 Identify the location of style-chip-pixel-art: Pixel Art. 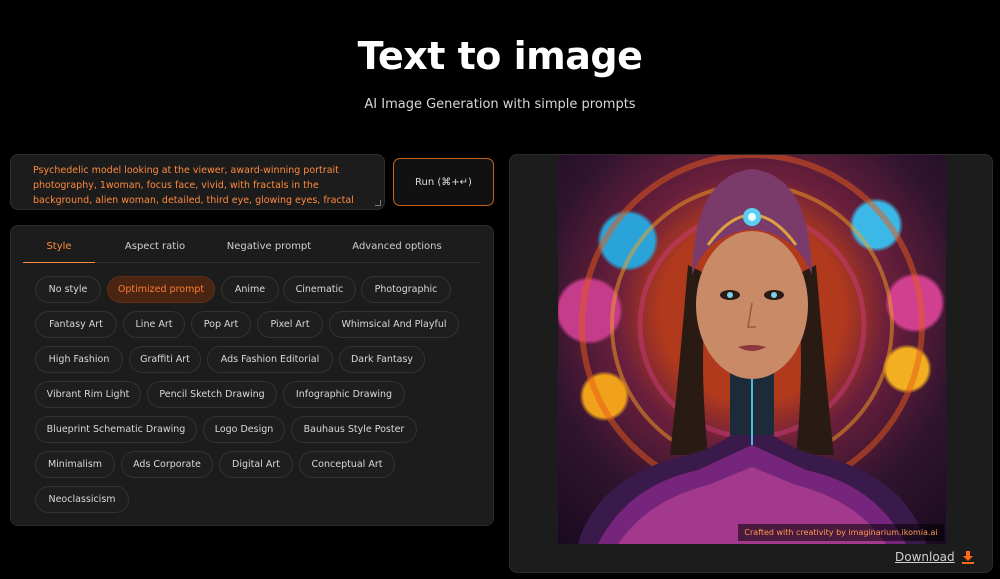
(290, 324).